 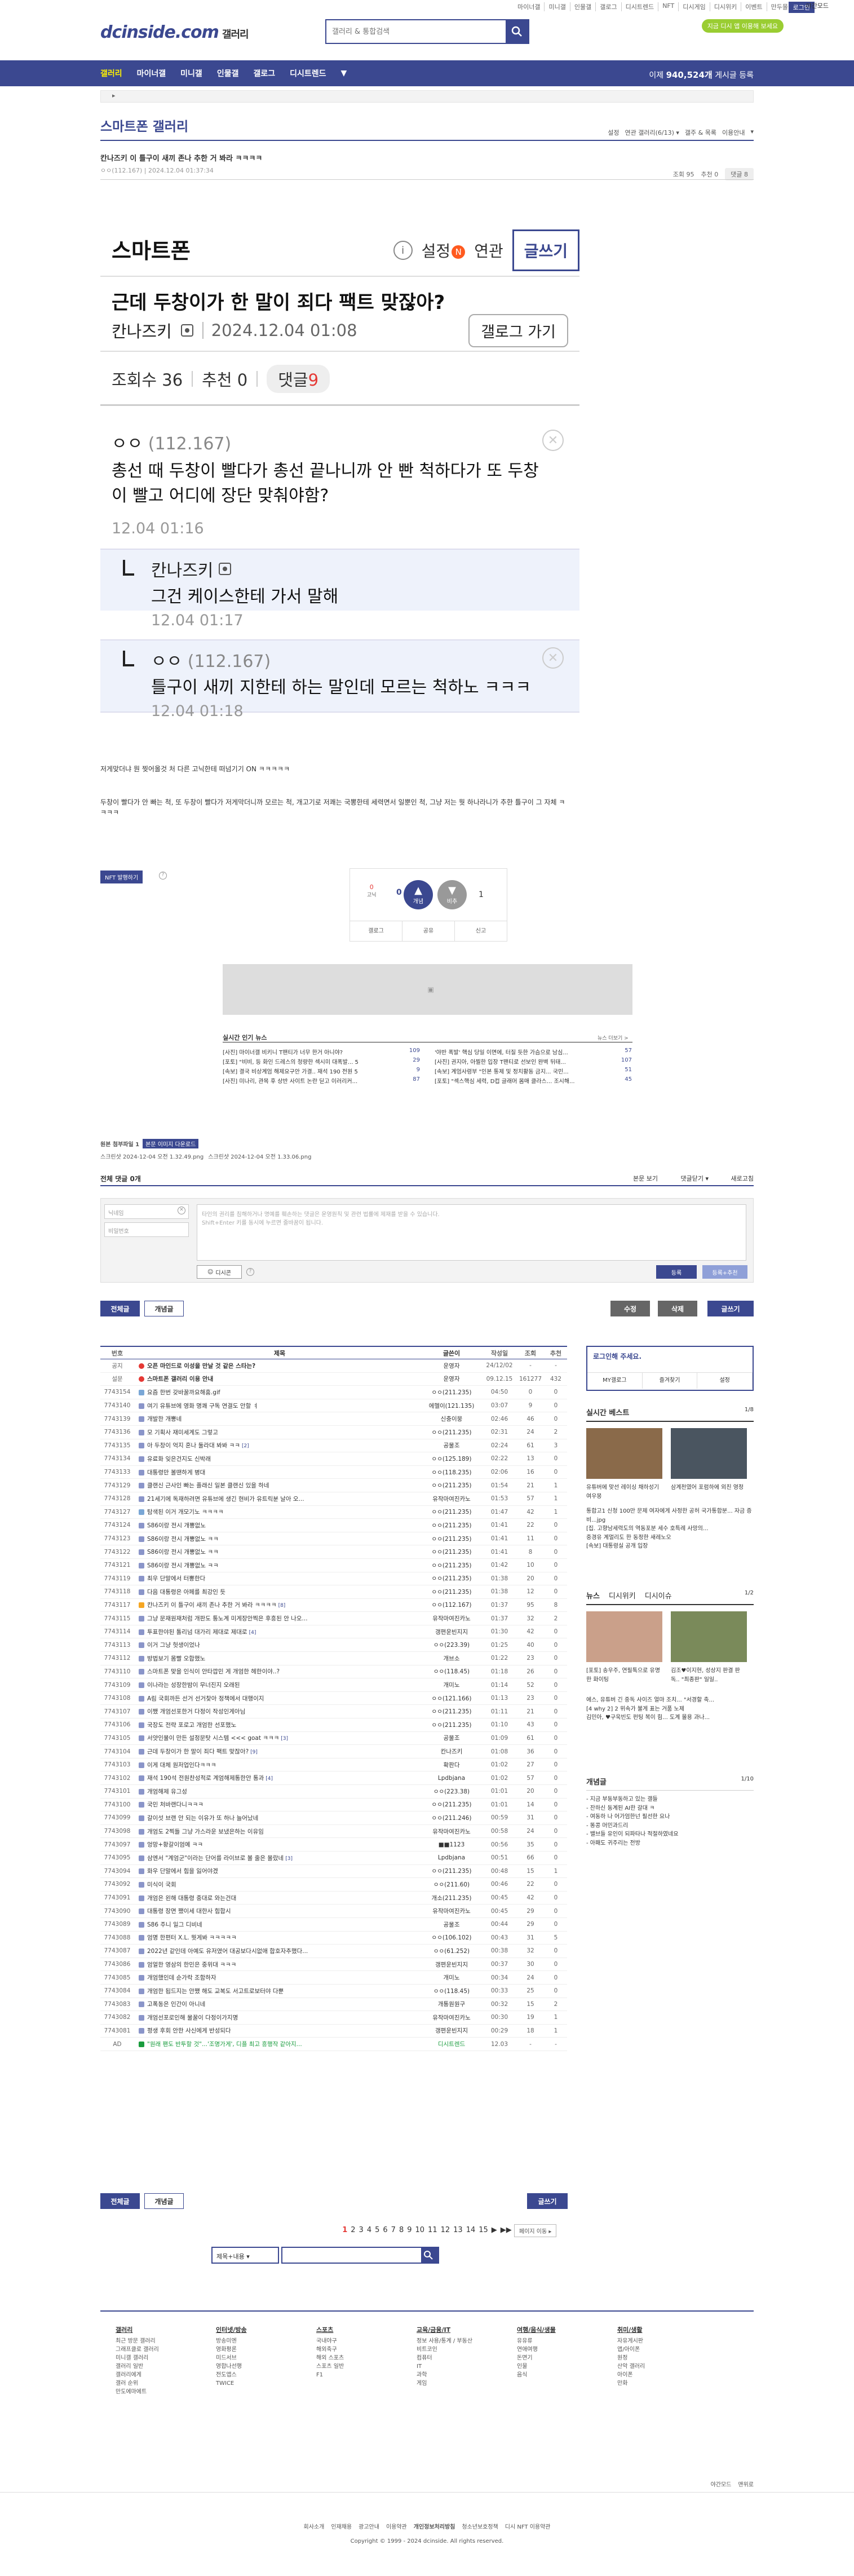 What do you see at coordinates (152, 1156) in the screenshot?
I see `attachment-file: 스크린샷 2024-12-04 오전 1.32.49.png` at bounding box center [152, 1156].